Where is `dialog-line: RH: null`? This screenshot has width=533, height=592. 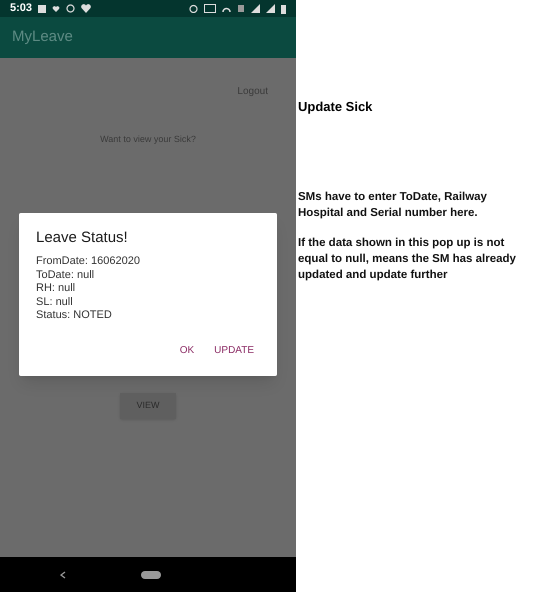
dialog-line: RH: null is located at coordinates (56, 289).